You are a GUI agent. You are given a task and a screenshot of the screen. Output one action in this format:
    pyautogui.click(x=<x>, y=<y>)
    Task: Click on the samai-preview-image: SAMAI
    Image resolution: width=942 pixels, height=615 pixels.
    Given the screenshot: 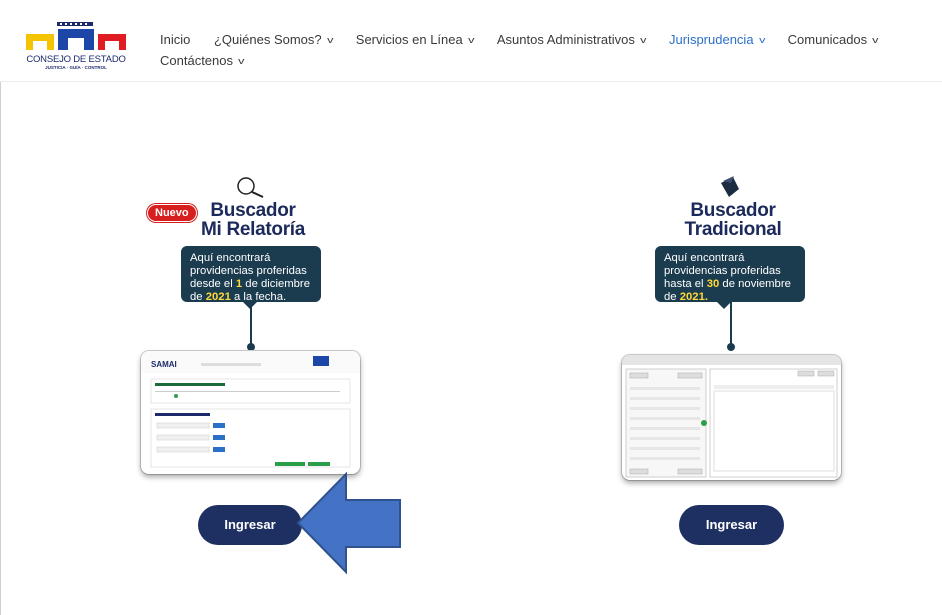 What is the action you would take?
    pyautogui.click(x=250, y=412)
    